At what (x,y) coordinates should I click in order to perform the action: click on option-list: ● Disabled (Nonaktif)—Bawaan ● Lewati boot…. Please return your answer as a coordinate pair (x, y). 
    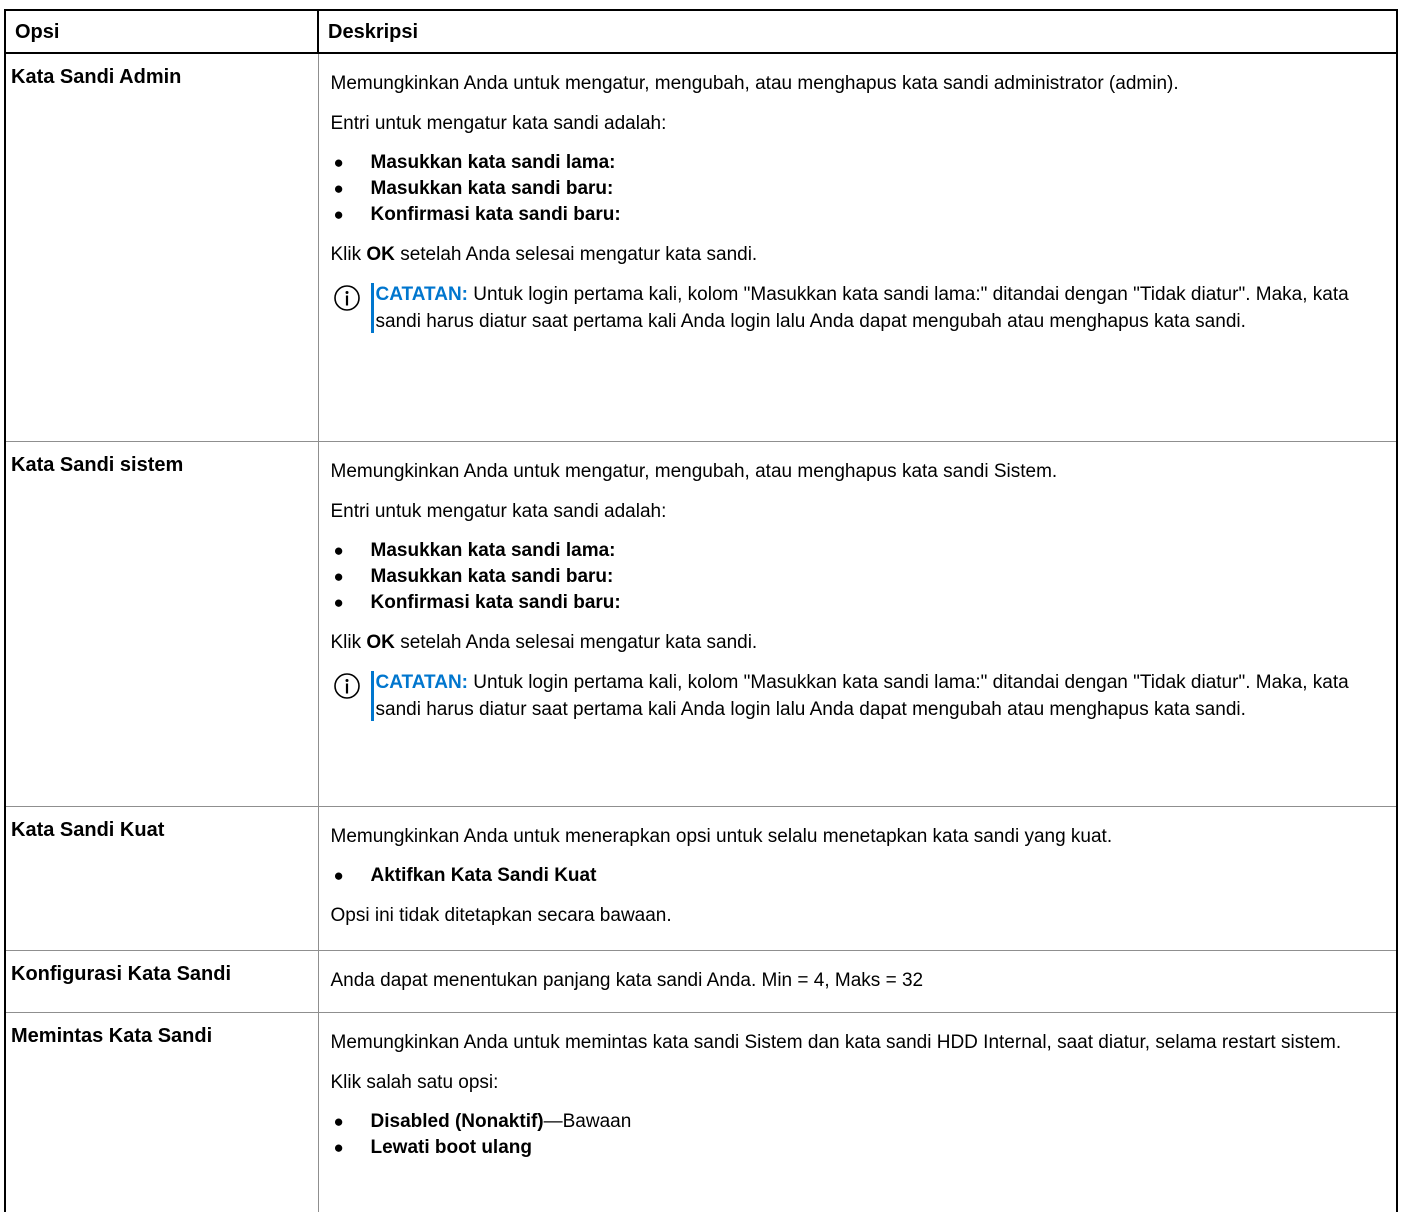
    Looking at the image, I should click on (856, 1135).